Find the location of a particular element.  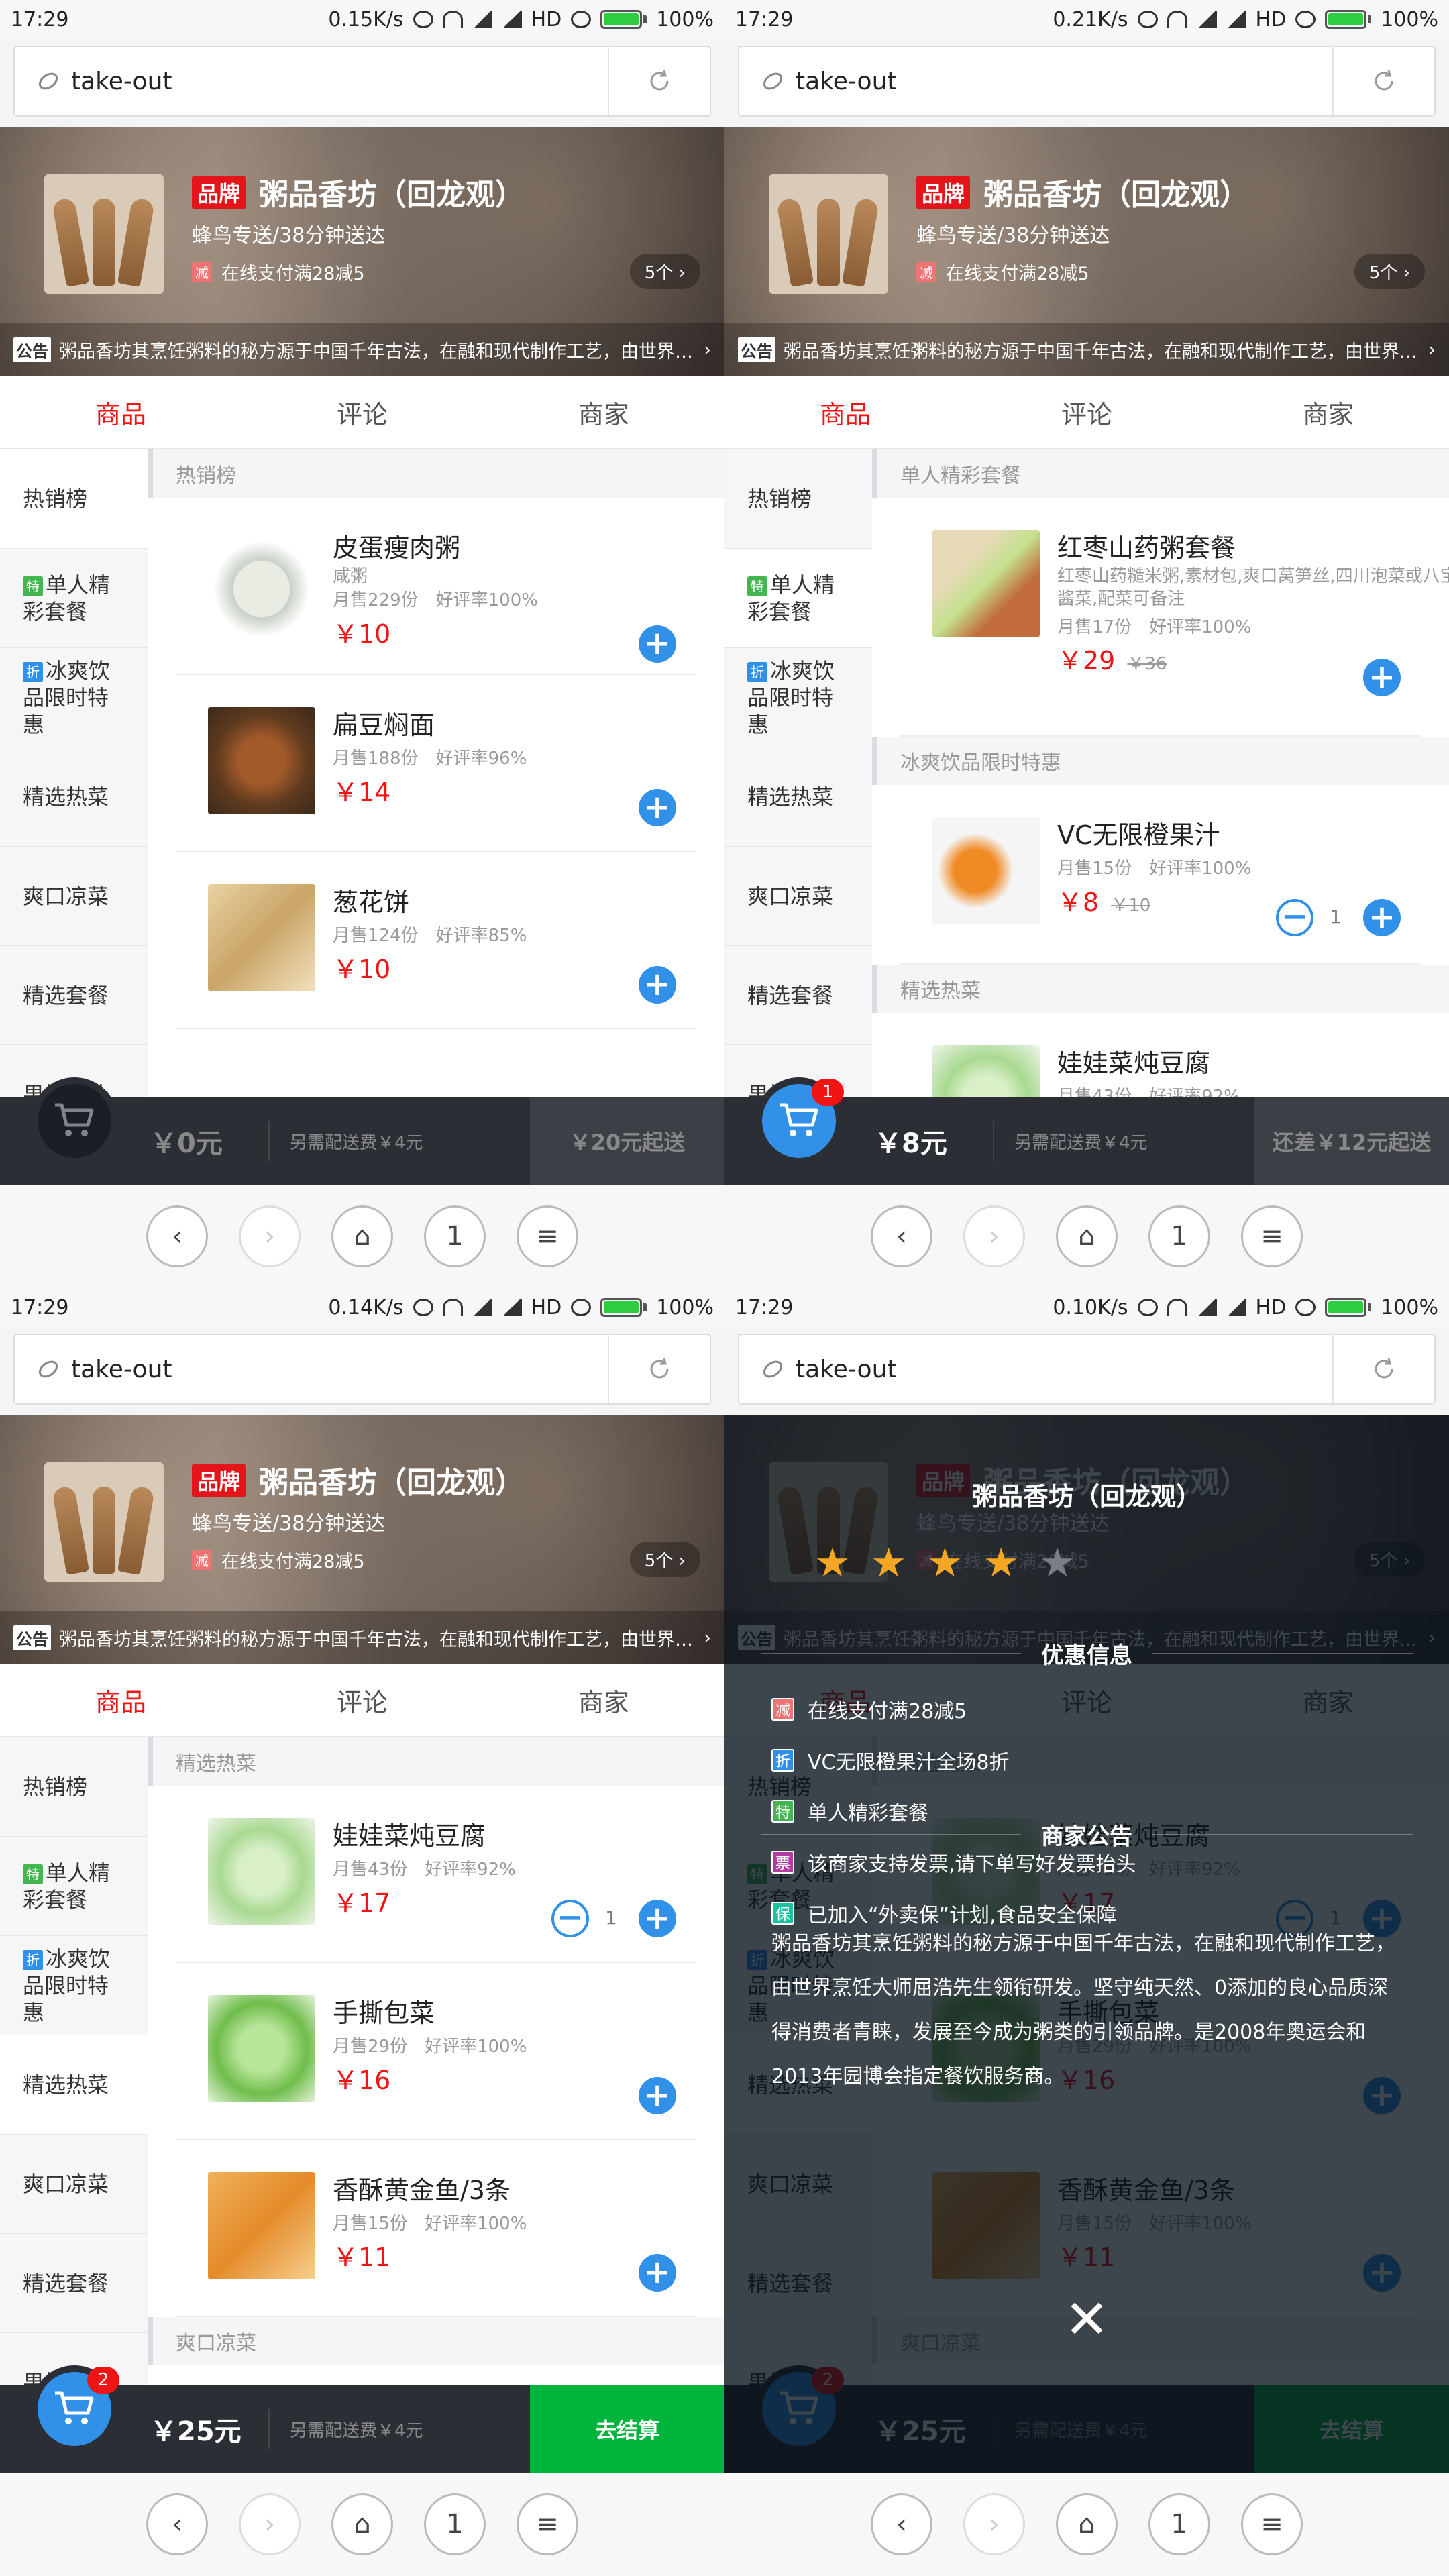

category-badge-icon: 折 is located at coordinates (757, 671).